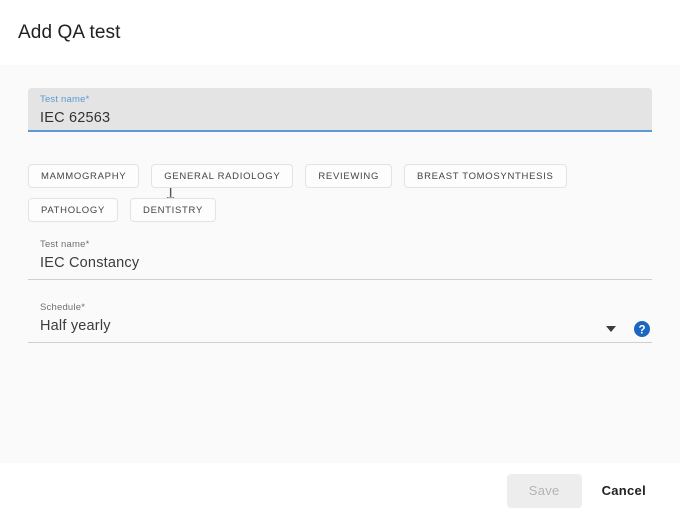  I want to click on schedule-label: Schedule*, so click(63, 307).